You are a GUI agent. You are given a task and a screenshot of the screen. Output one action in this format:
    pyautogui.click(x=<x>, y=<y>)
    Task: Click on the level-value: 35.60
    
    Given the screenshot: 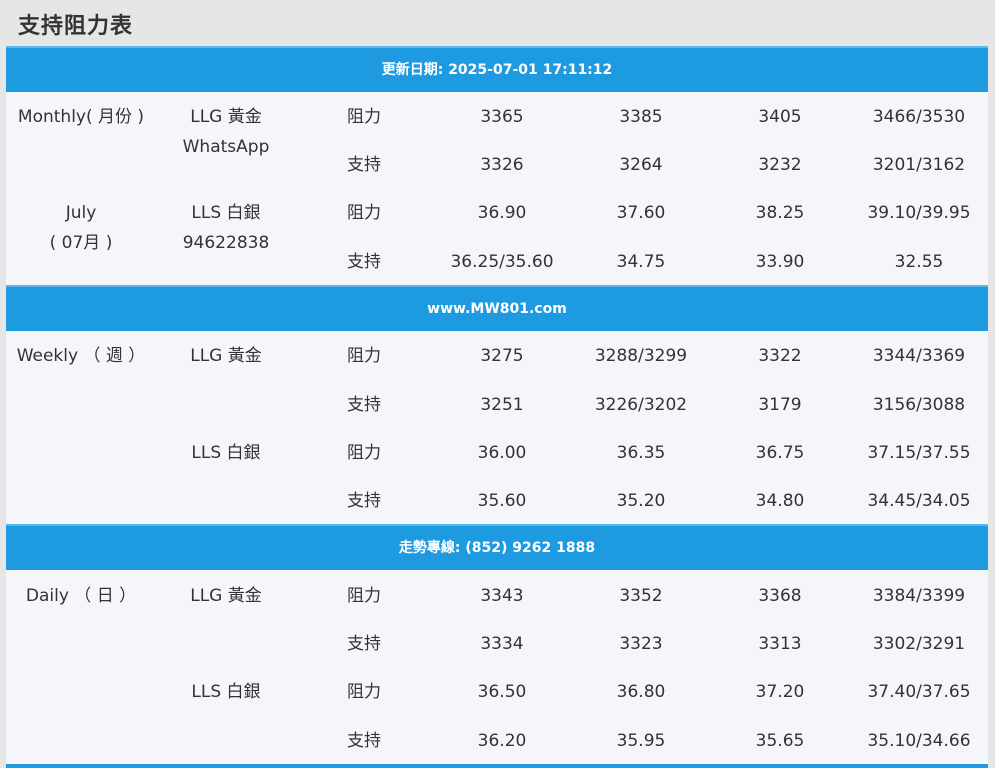 What is the action you would take?
    pyautogui.click(x=502, y=501)
    